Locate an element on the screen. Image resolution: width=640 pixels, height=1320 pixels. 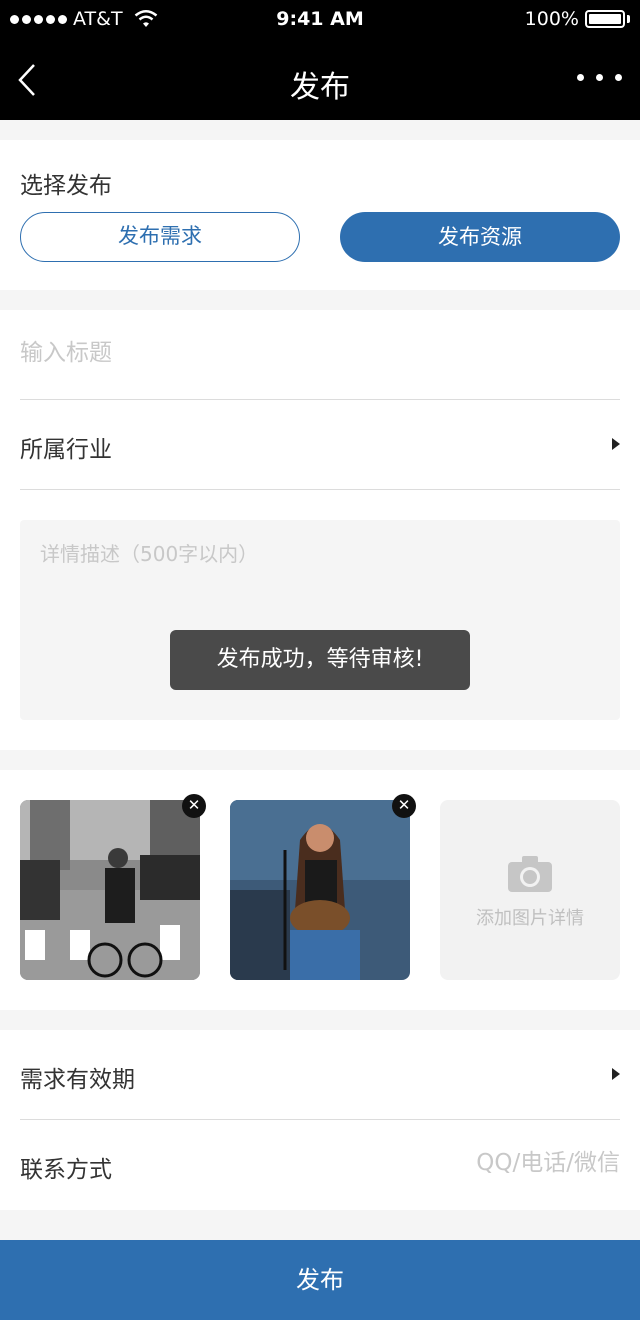
success-toast: 发布成功，等待审核! is located at coordinates (320, 660).